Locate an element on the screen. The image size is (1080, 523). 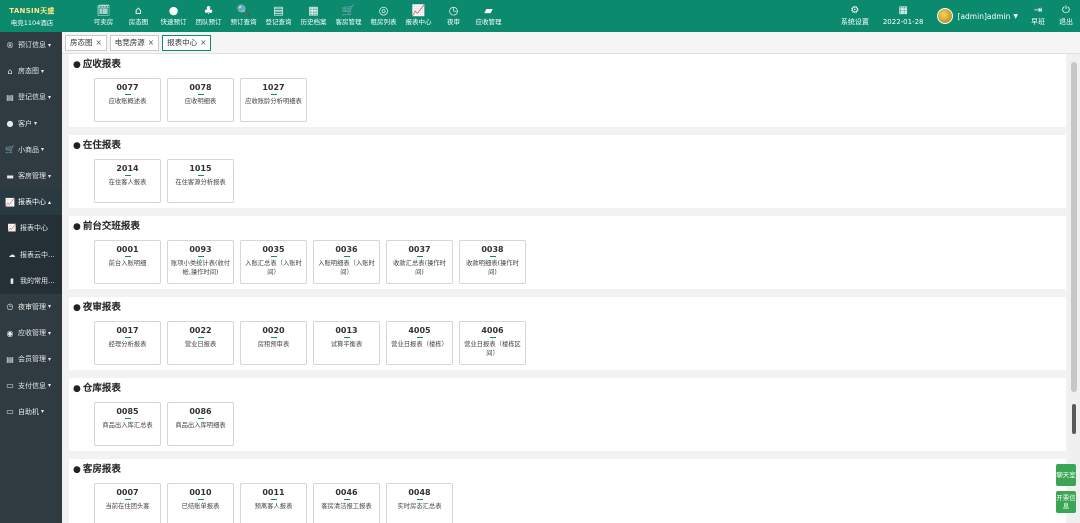
report-card: 1015 在住客源分析报表 is located at coordinates (200, 181).